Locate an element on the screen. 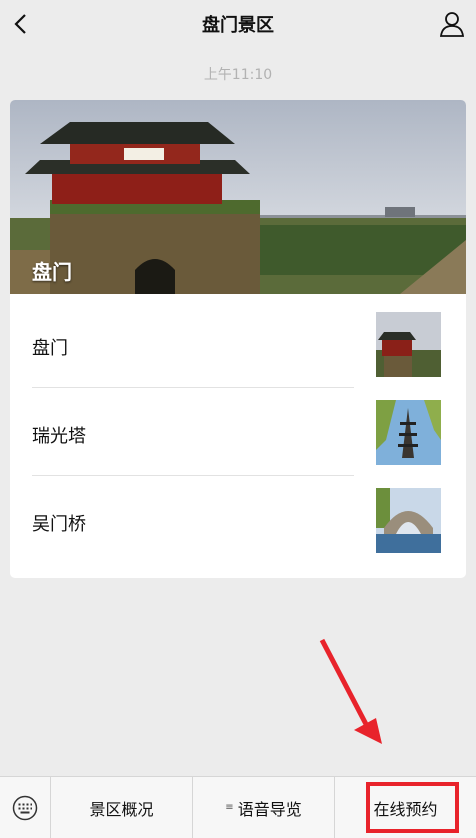 Image resolution: width=476 pixels, height=838 pixels. list-item-label: 瑞光塔 is located at coordinates (59, 436).